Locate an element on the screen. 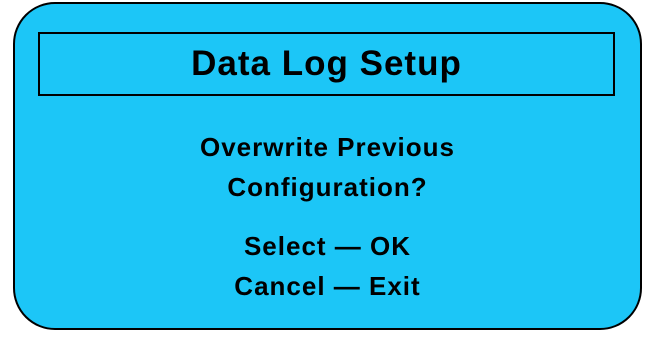 Image resolution: width=661 pixels, height=337 pixels. cancel-exit-hint: Cancel — Exit is located at coordinates (327, 286).